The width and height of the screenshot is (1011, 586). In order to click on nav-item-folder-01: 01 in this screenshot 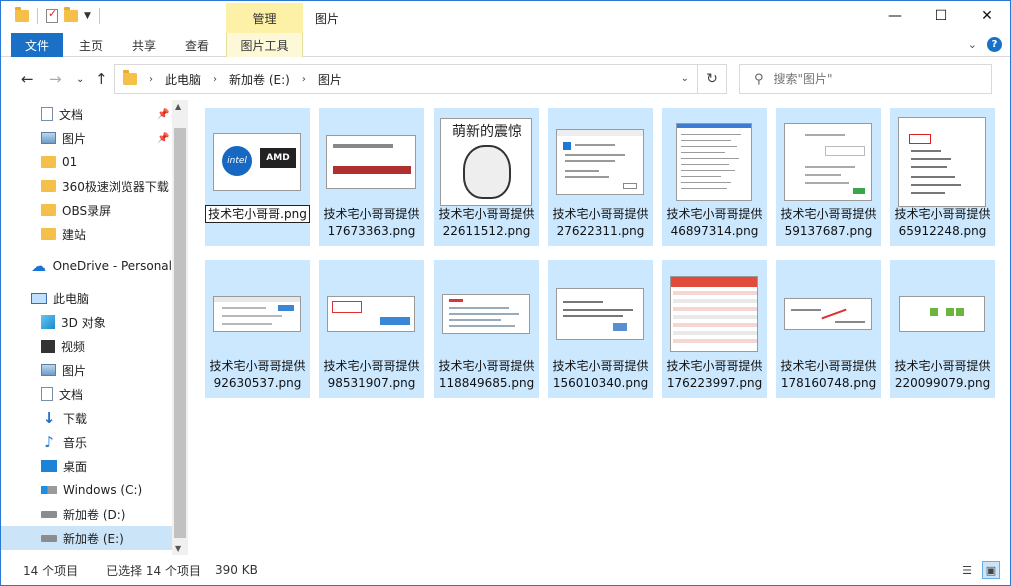, I will do `click(86, 162)`.